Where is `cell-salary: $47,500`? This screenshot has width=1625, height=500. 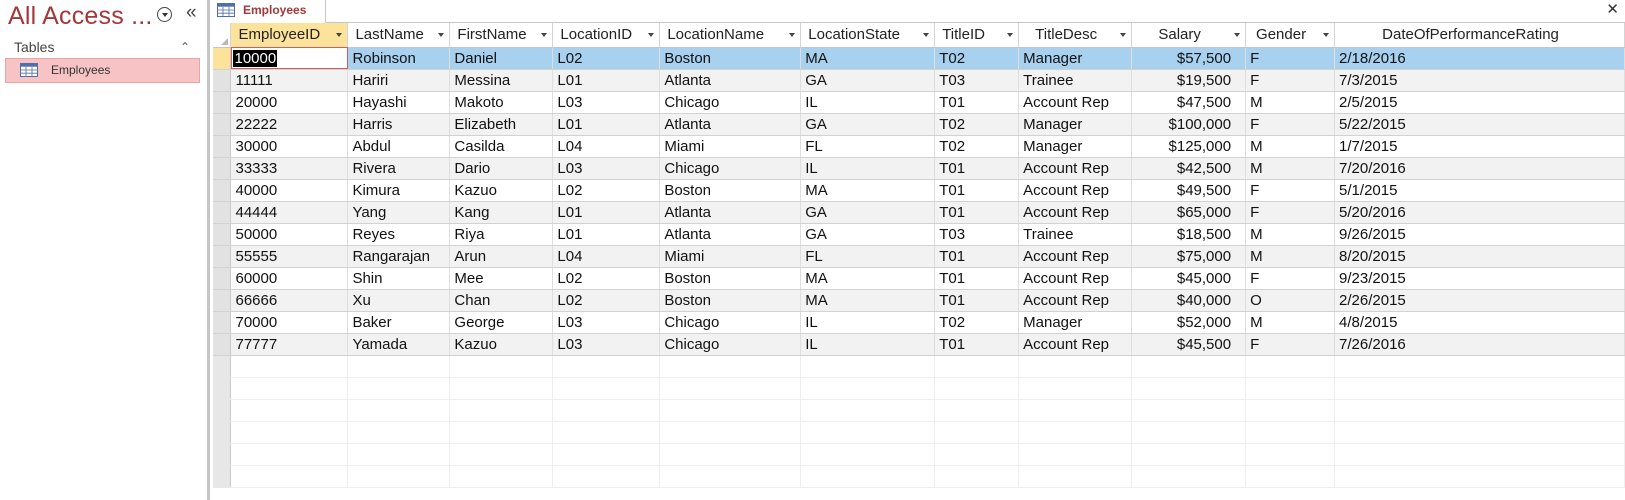 cell-salary: $47,500 is located at coordinates (1189, 102).